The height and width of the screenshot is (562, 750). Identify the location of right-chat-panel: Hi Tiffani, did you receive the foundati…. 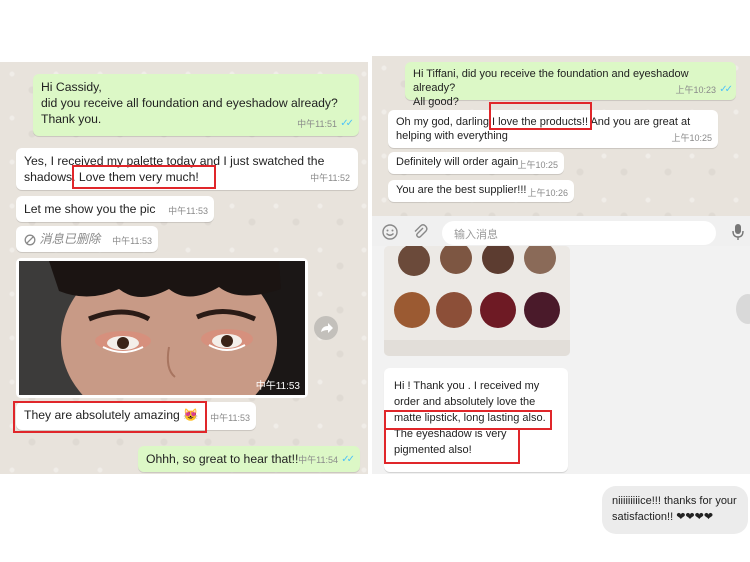
(561, 136).